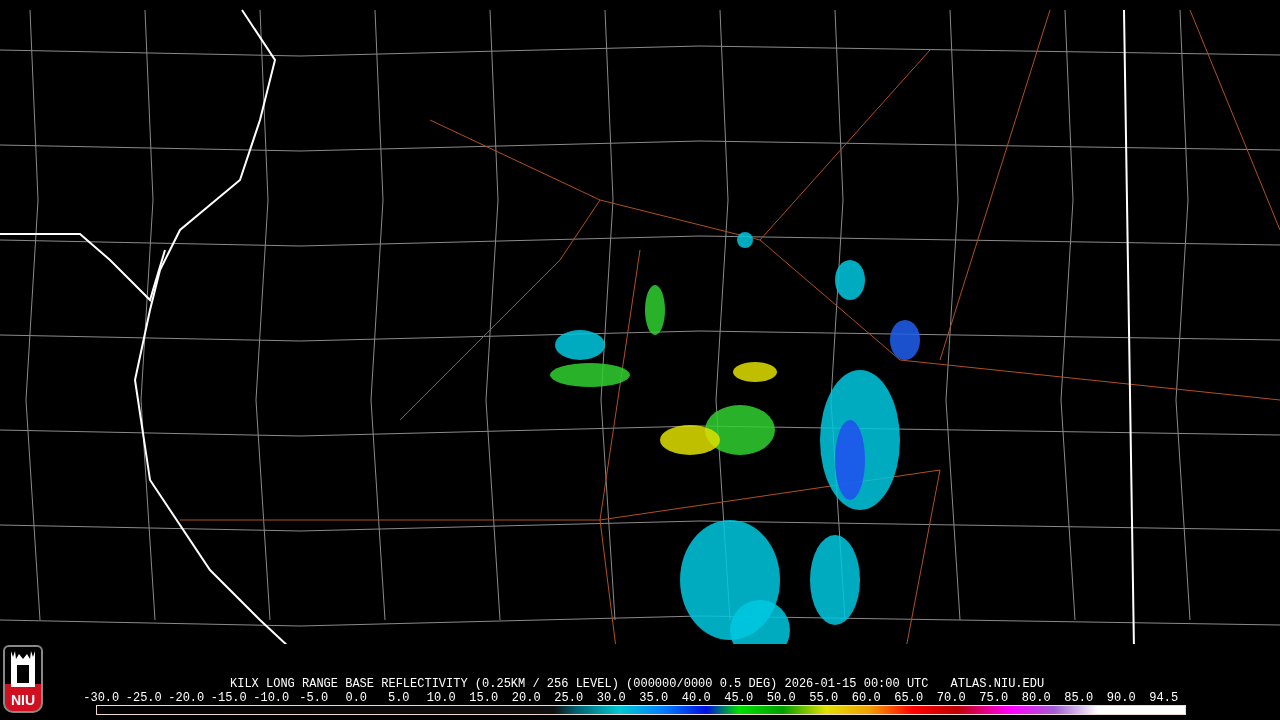  Describe the element at coordinates (356, 698) in the screenshot. I see `colorbar-tick-label: 0.0` at that location.